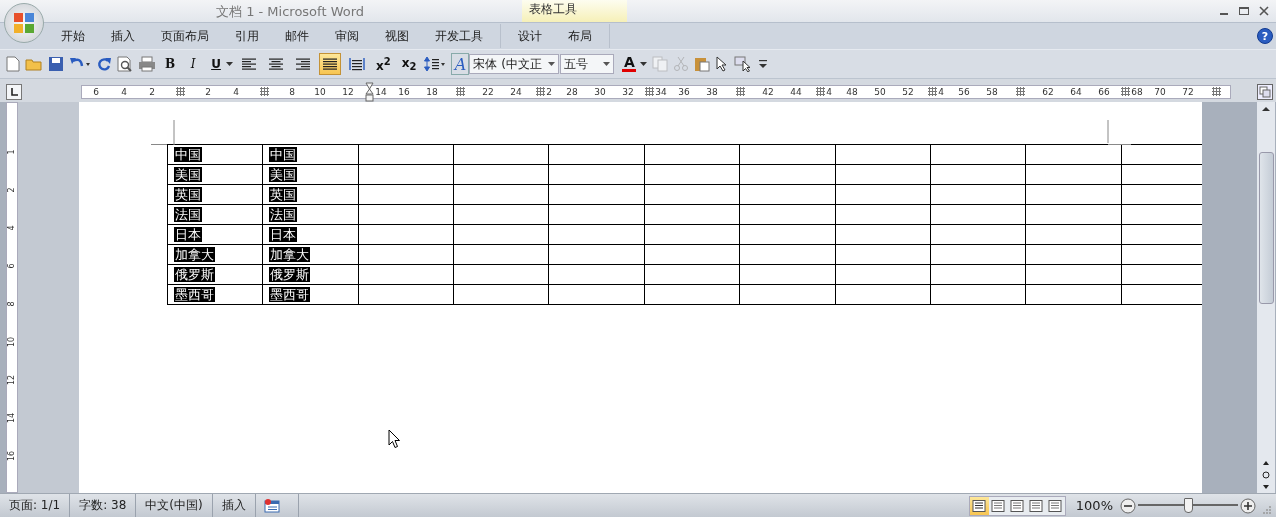  Describe the element at coordinates (174, 505) in the screenshot. I see `language-indicator: 中文(中国)` at that location.